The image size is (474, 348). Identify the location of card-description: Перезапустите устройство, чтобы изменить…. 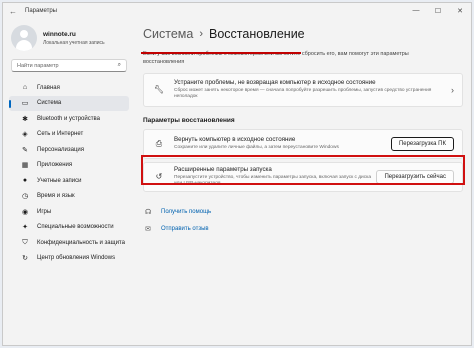
(272, 181).